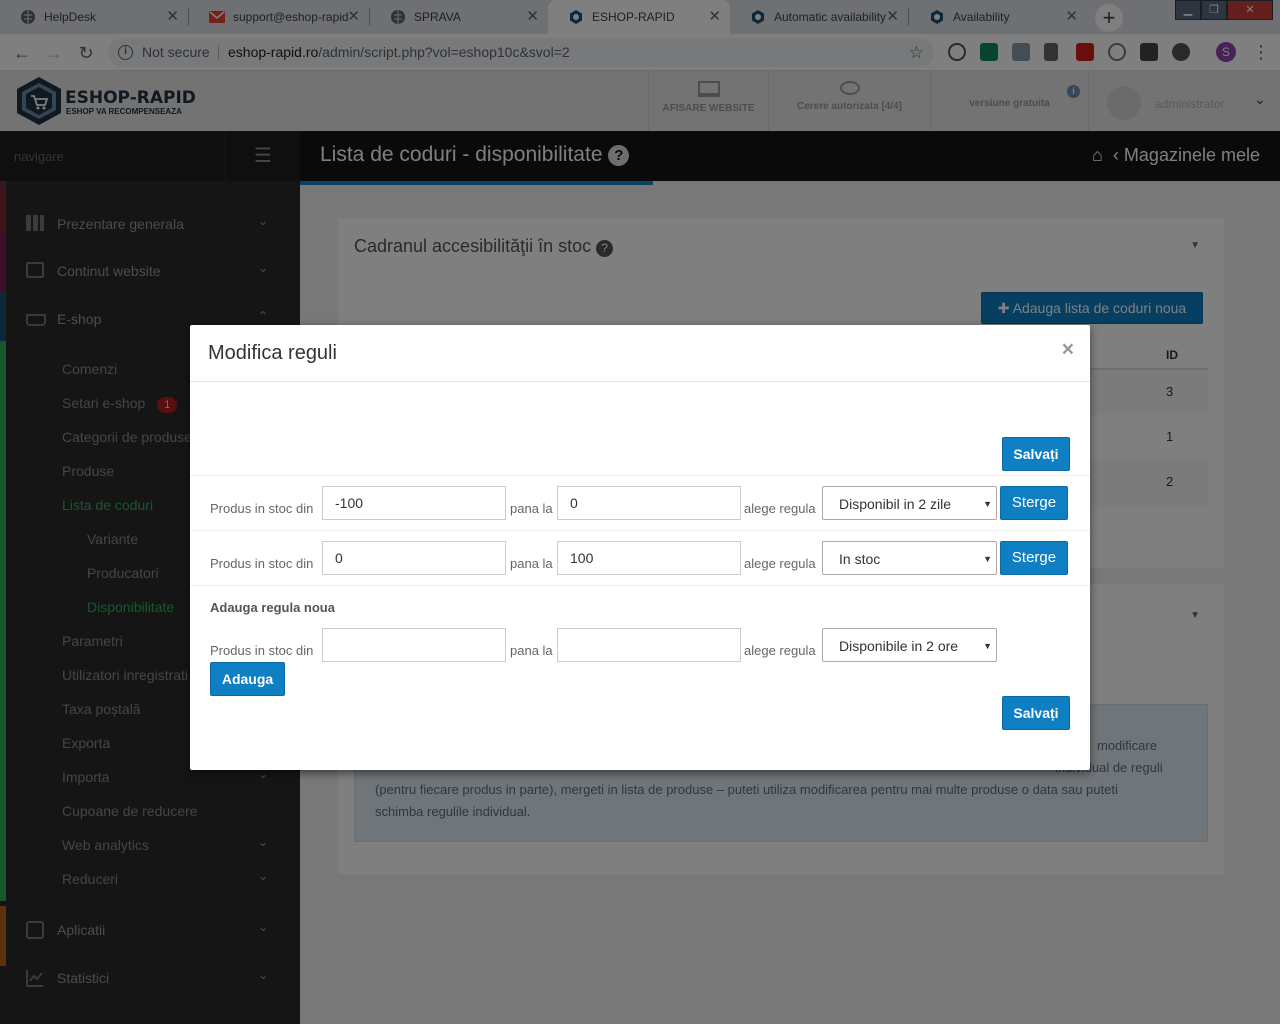  Describe the element at coordinates (272, 607) in the screenshot. I see `new-rule-heading: Adauga regula noua` at that location.